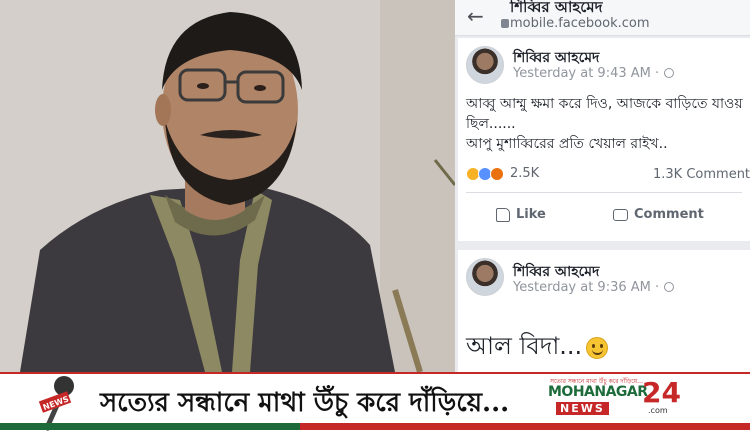 This screenshot has height=432, width=750. I want to click on like-label: Like, so click(531, 214).